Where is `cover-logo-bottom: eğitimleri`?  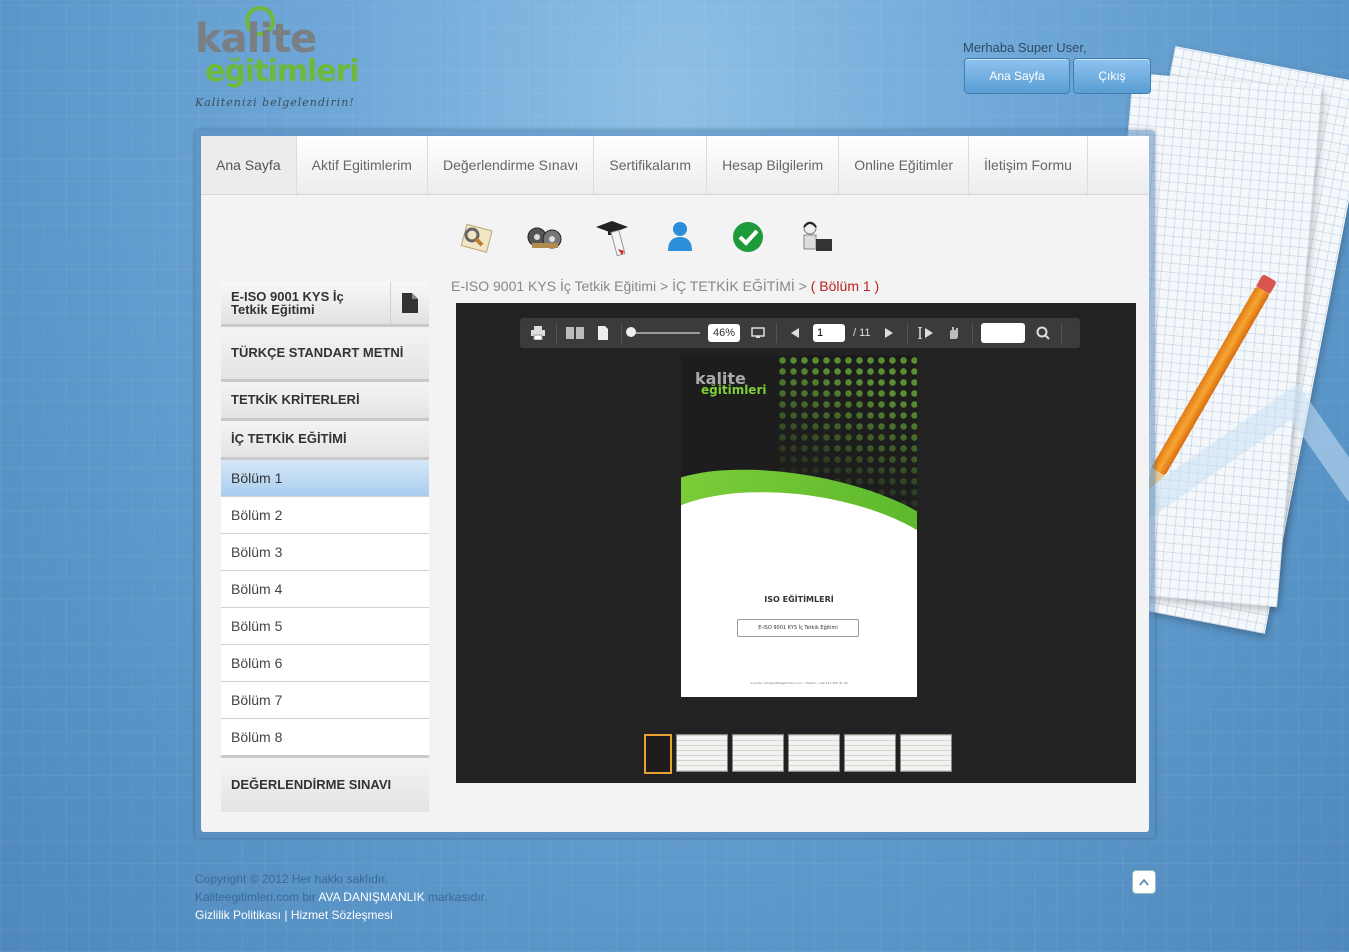
cover-logo-bottom: eğitimleri is located at coordinates (734, 390).